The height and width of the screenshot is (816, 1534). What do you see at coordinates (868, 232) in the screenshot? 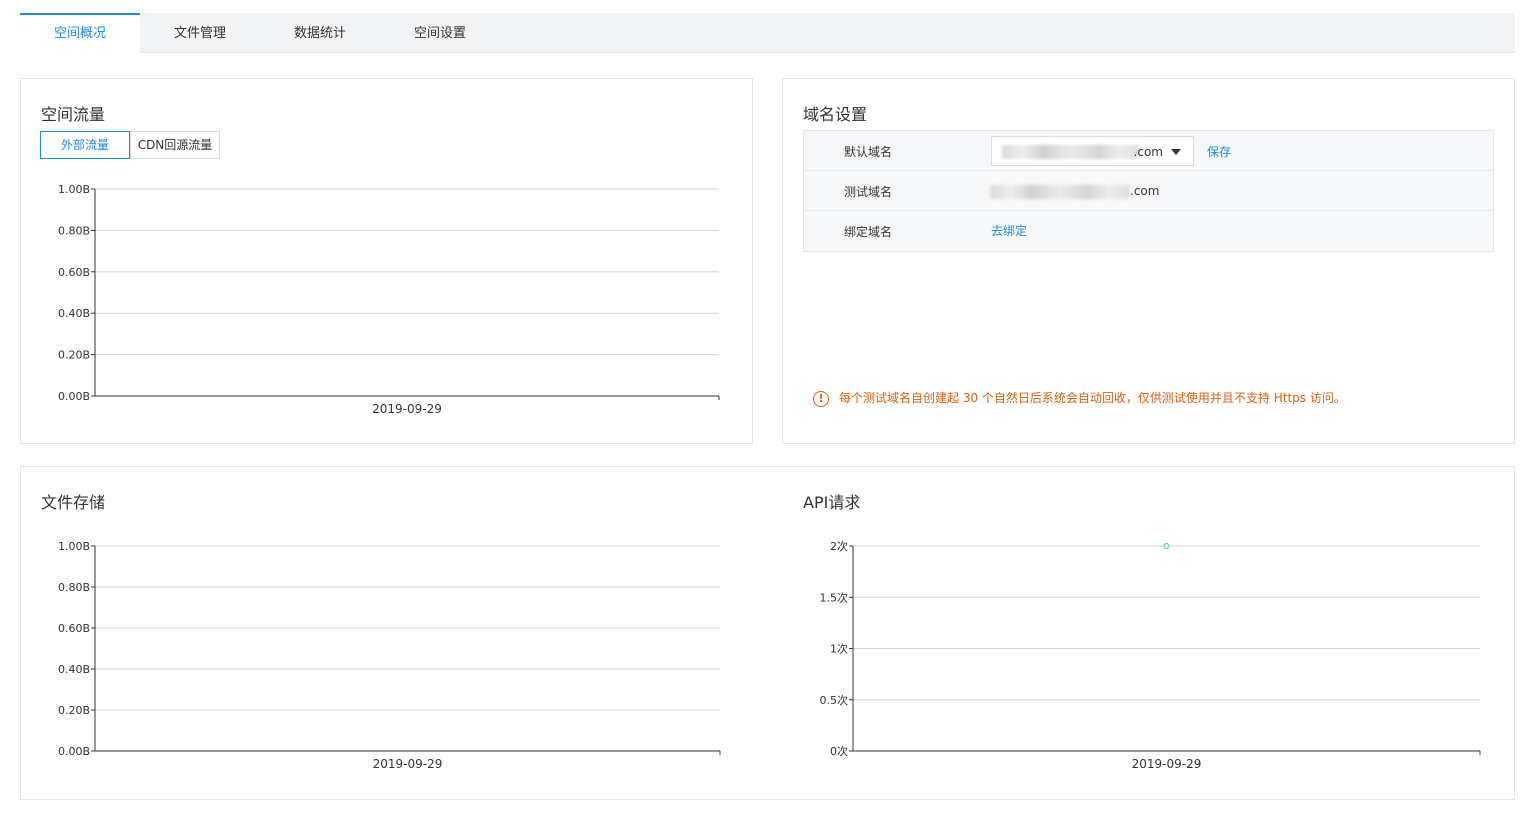
I see `bind-domain-label: 绑定域名` at bounding box center [868, 232].